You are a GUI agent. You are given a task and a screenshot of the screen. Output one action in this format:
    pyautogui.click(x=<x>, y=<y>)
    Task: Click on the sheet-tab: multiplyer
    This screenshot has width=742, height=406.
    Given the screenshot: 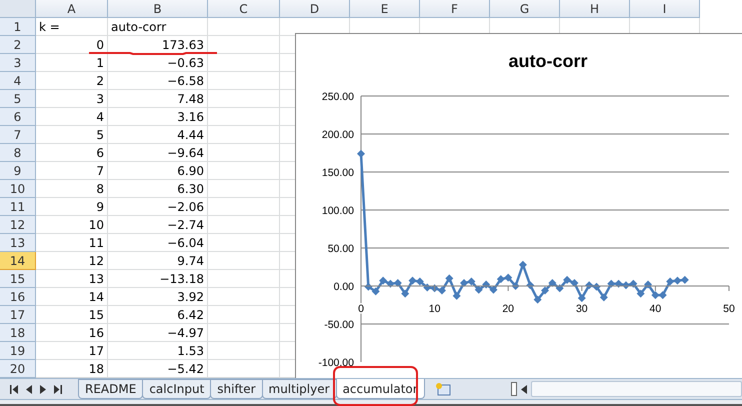 What is the action you would take?
    pyautogui.click(x=299, y=389)
    